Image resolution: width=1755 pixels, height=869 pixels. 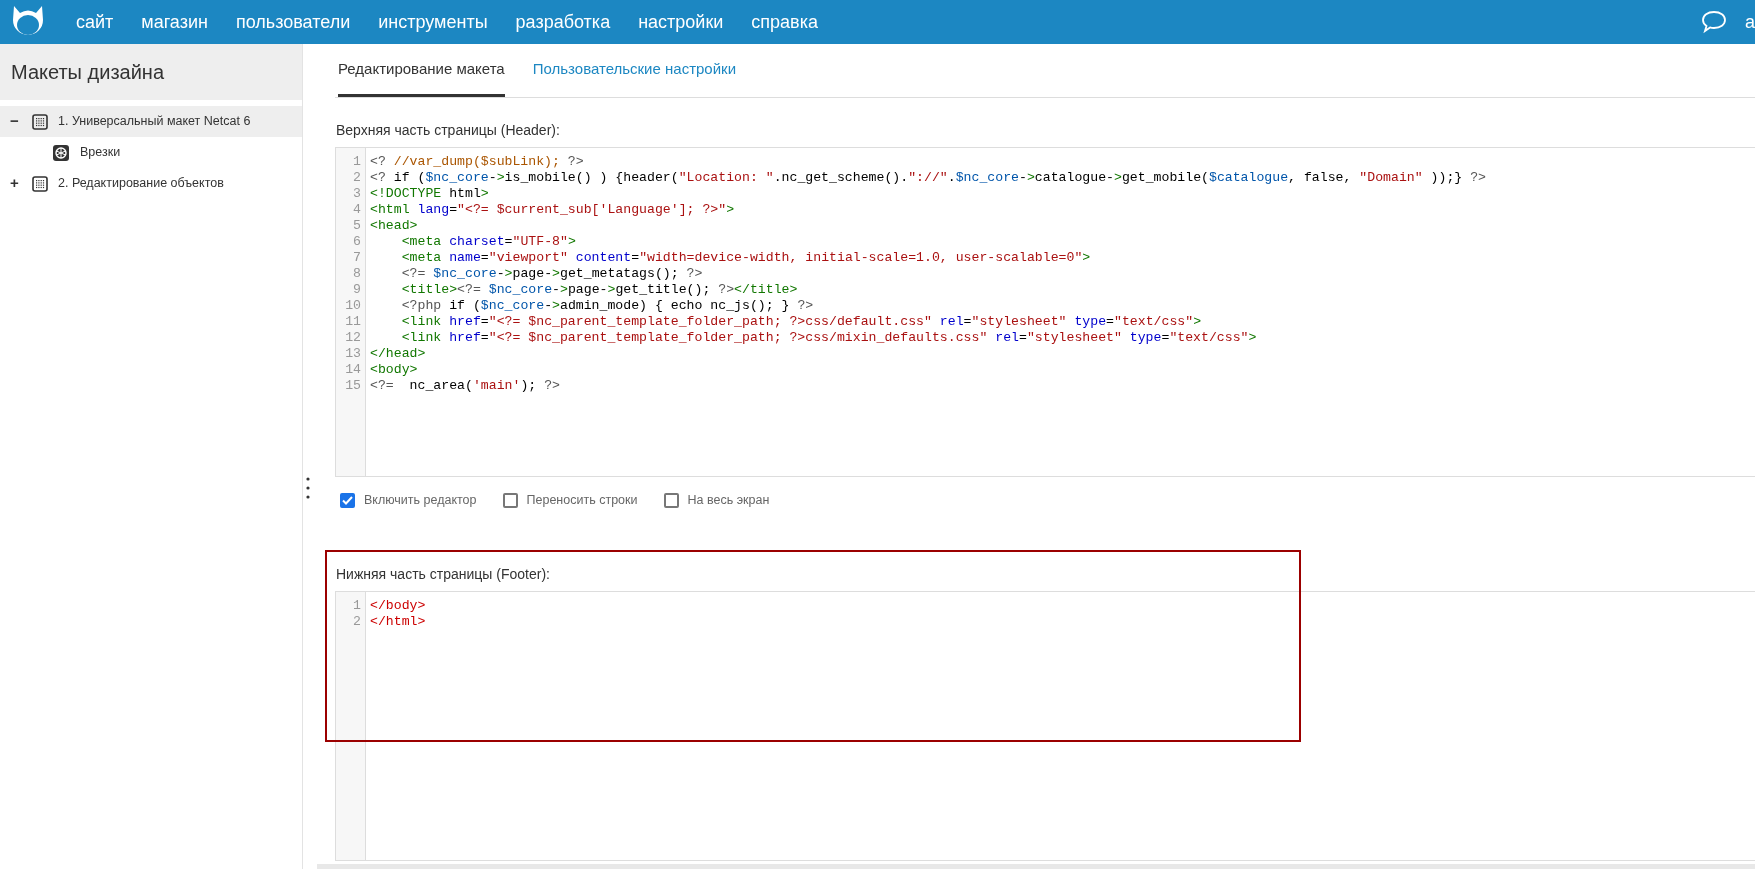 What do you see at coordinates (308, 488) in the screenshot?
I see `drag-handle-icon` at bounding box center [308, 488].